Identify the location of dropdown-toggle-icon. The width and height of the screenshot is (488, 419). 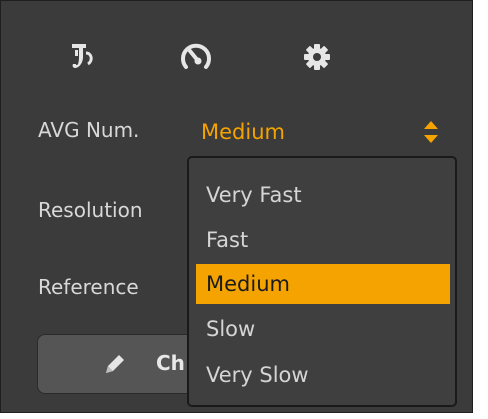
(431, 132).